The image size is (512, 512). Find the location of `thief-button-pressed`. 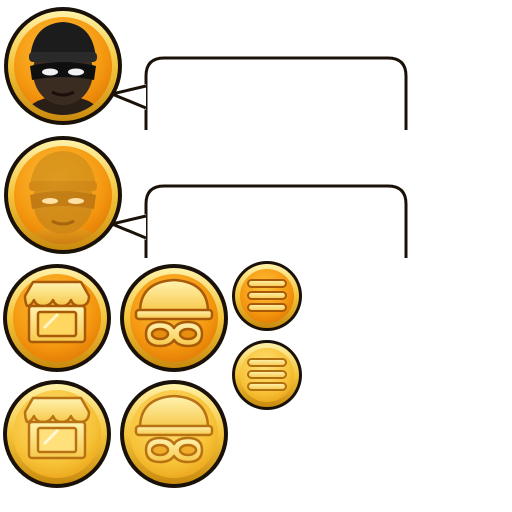

thief-button-pressed is located at coordinates (174, 434).